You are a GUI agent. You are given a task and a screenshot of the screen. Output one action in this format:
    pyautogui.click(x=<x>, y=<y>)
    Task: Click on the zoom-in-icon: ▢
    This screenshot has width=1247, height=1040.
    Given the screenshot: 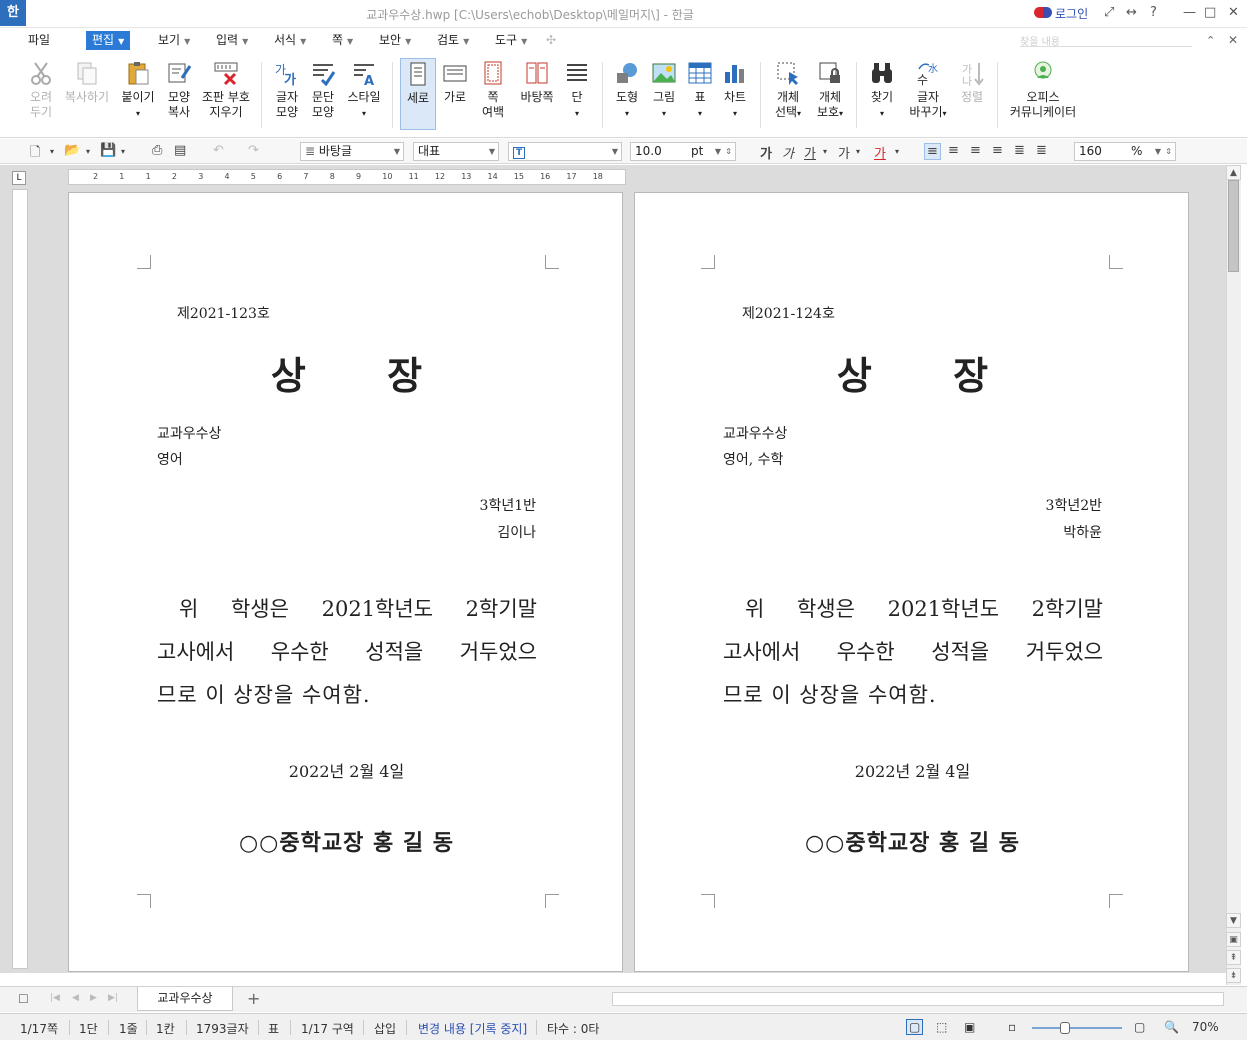 What is the action you would take?
    pyautogui.click(x=1139, y=1027)
    